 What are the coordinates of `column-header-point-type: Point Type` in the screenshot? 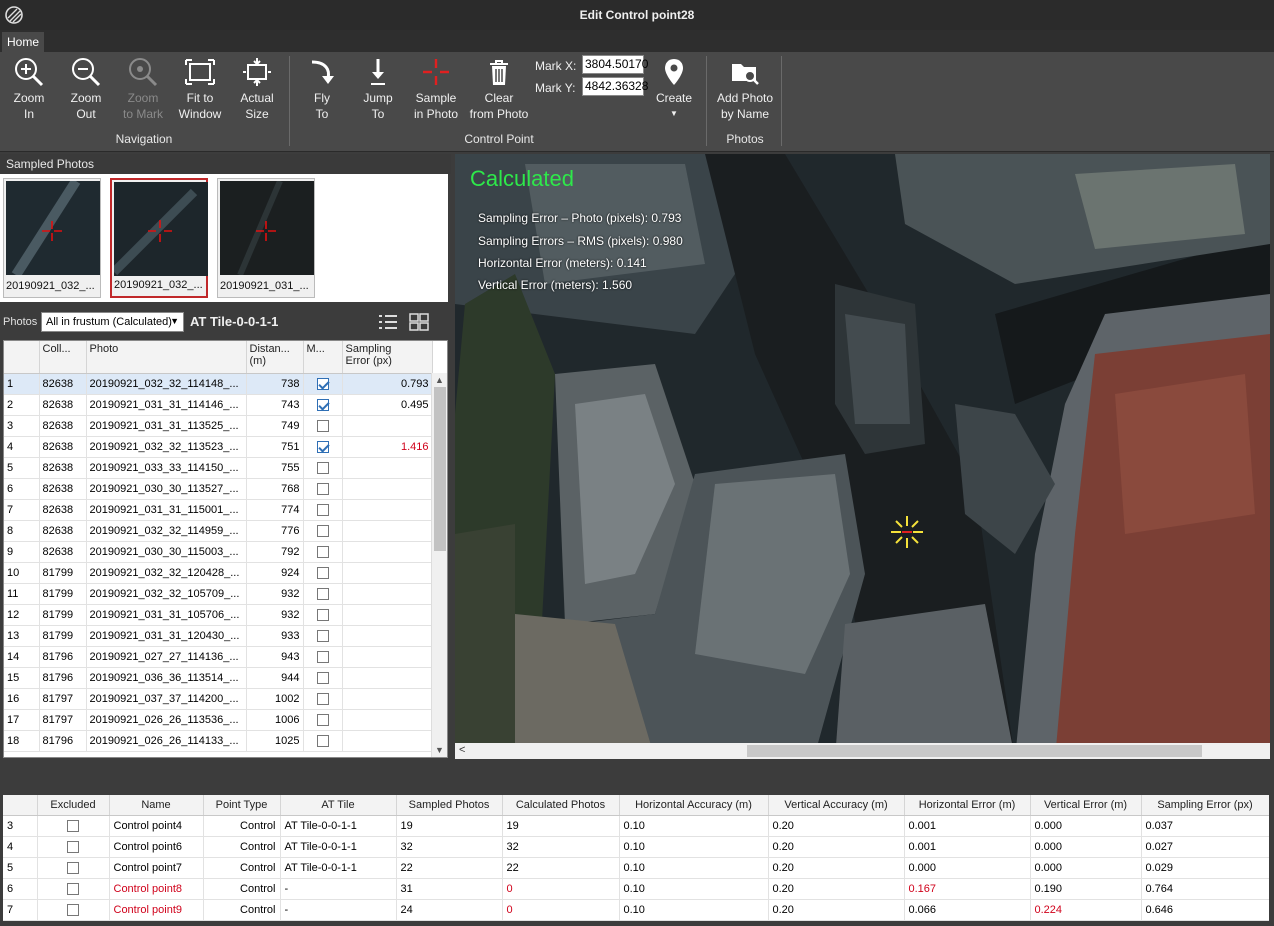 It's located at (242, 805).